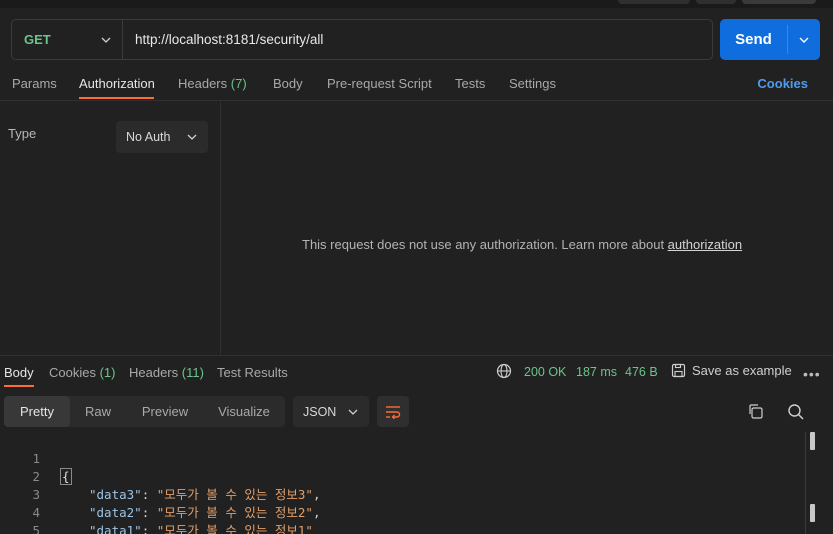 The image size is (833, 534). I want to click on response-view-tabs: Pretty Raw Preview Visualize, so click(144, 411).